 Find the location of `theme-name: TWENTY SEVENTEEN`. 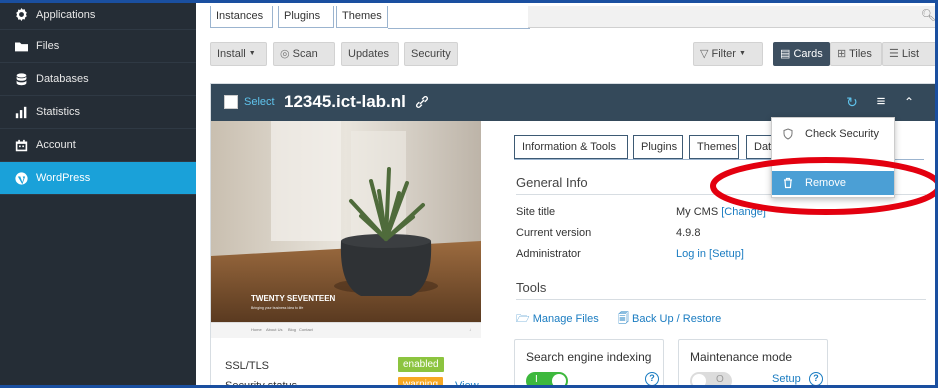

theme-name: TWENTY SEVENTEEN is located at coordinates (293, 298).